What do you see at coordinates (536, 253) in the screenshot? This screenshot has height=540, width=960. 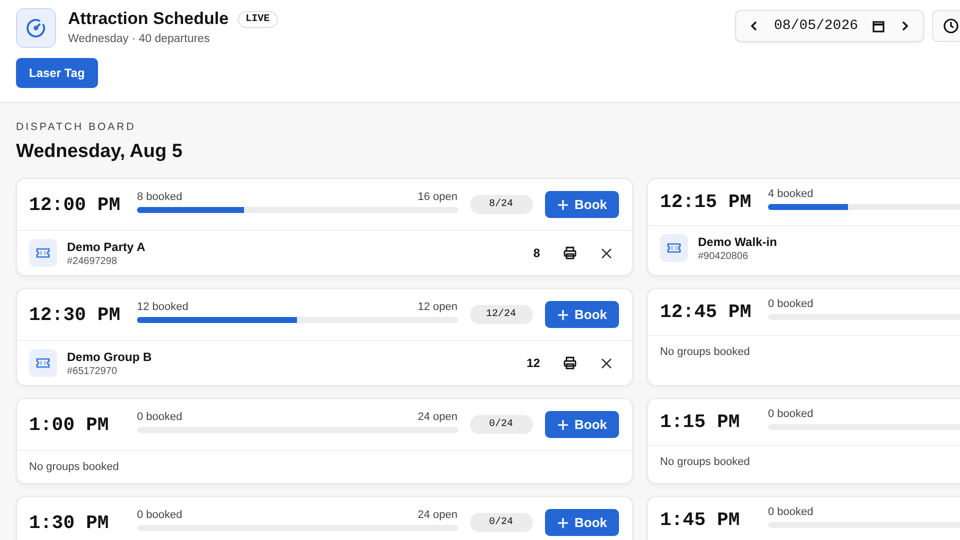 I see `guest-count: 8` at bounding box center [536, 253].